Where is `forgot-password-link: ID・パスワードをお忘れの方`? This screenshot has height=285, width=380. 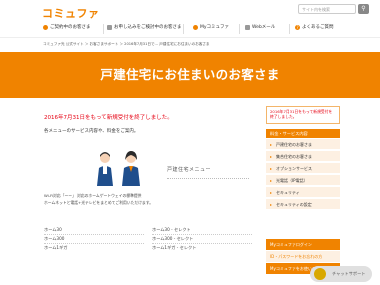 forgot-password-link: ID・パスワードをお忘れの方 is located at coordinates (303, 256).